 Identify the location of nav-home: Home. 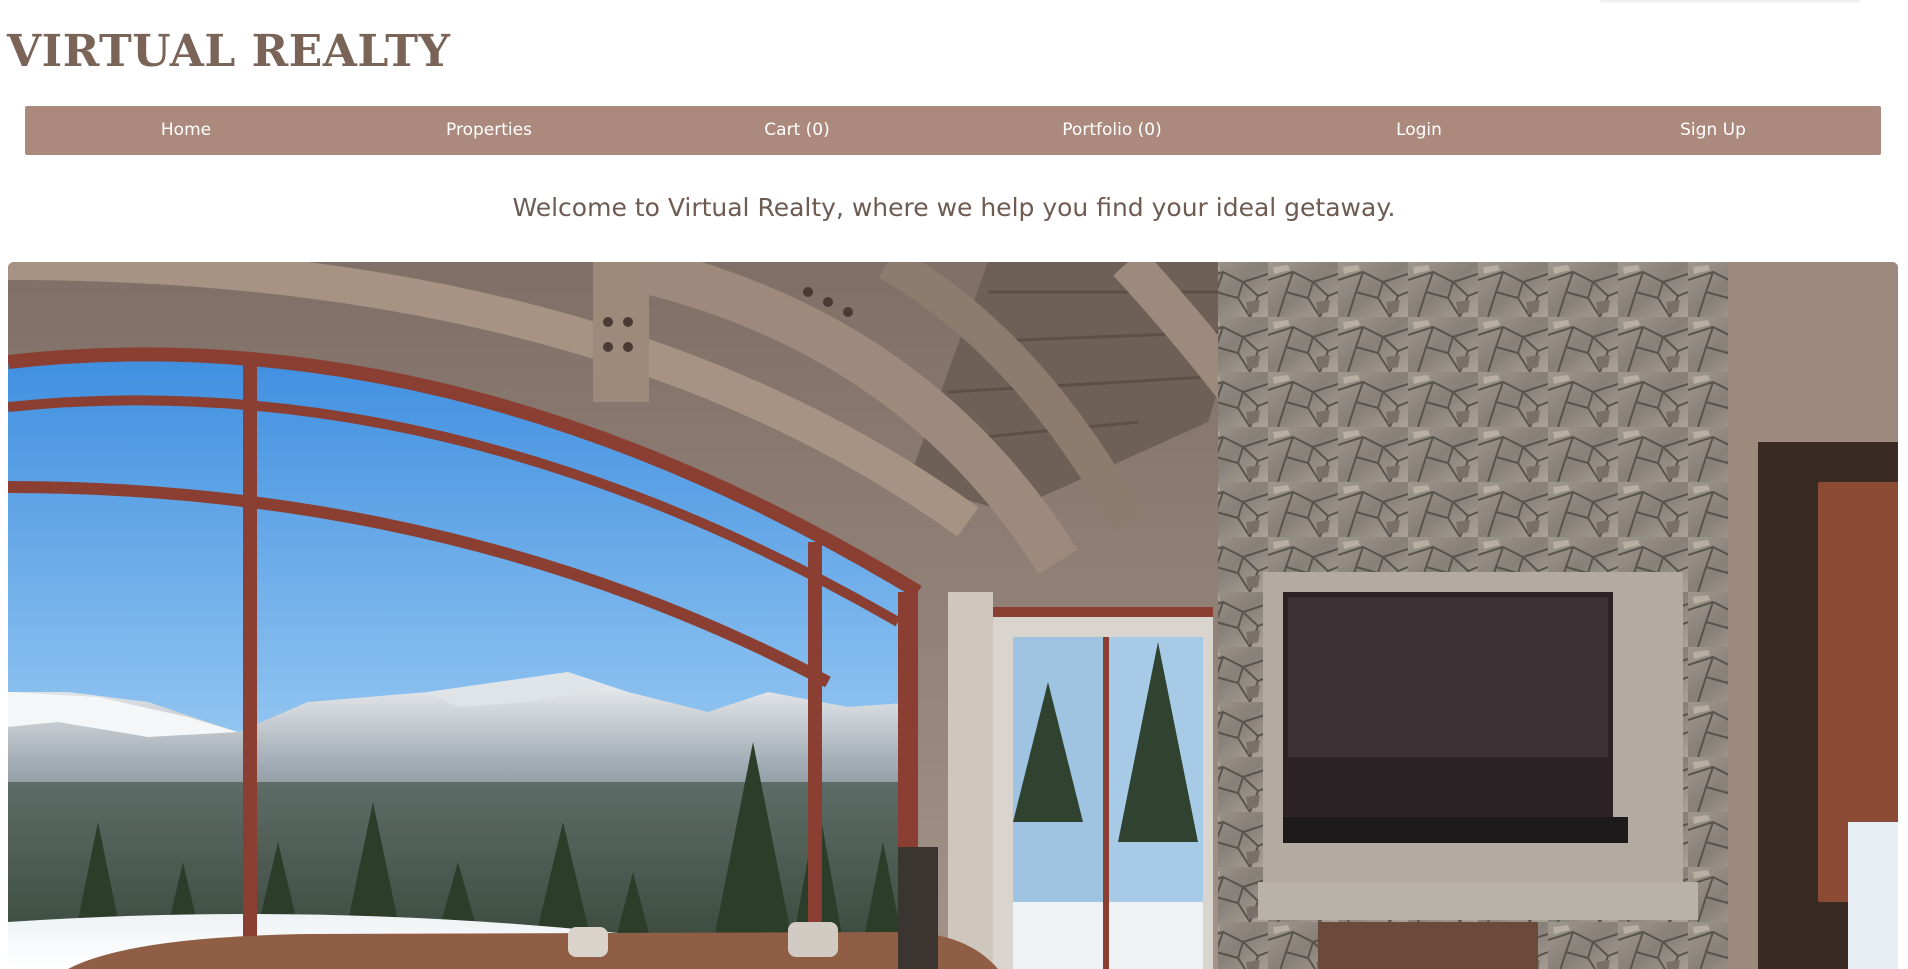
(186, 130).